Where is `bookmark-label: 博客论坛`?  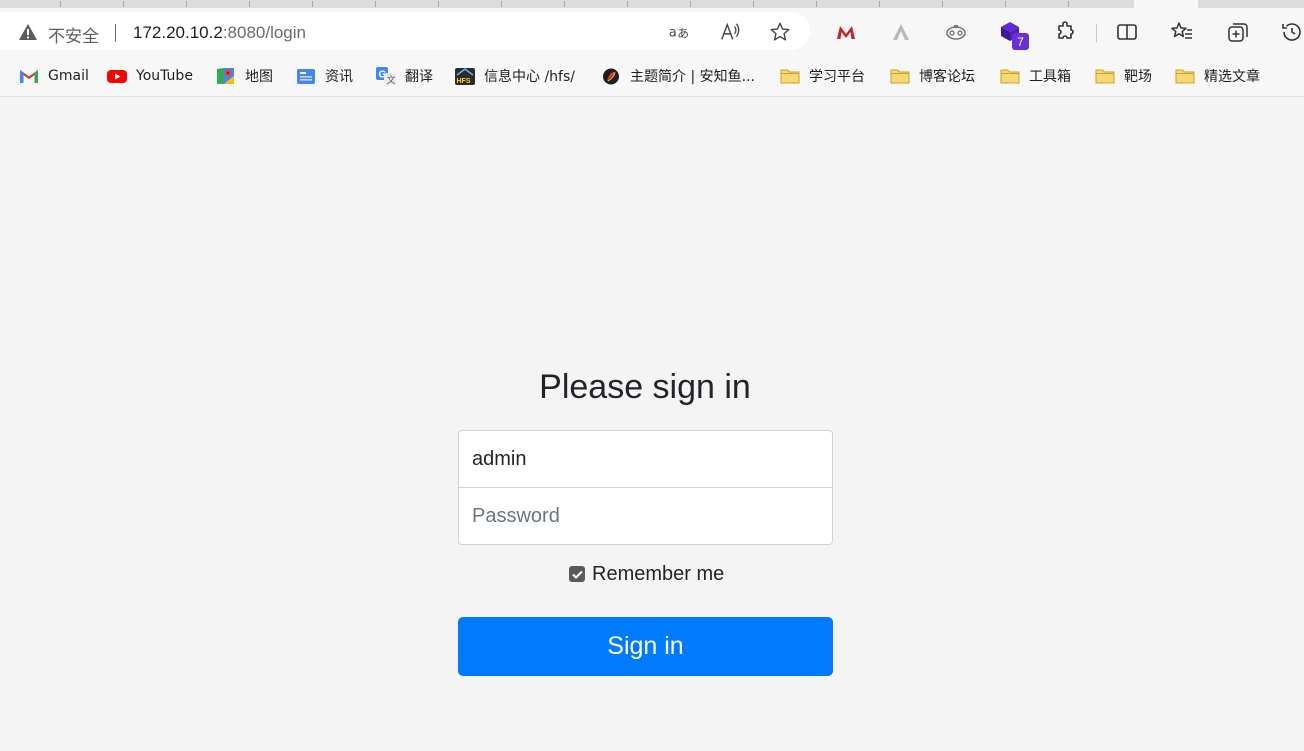
bookmark-label: 博客论坛 is located at coordinates (947, 77).